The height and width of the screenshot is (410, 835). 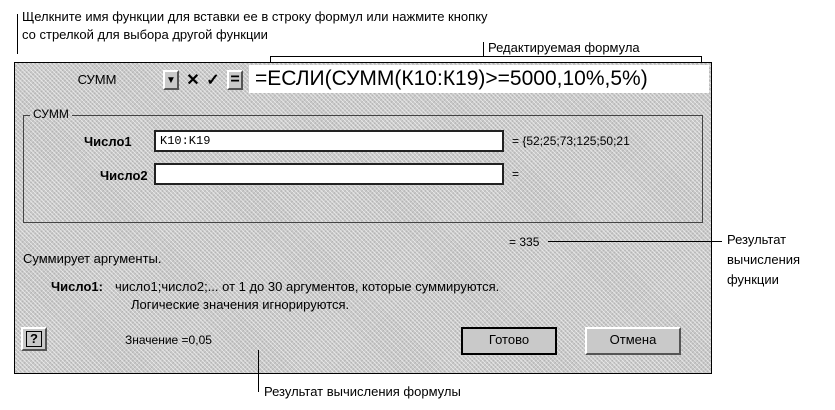 I want to click on enter-formula-button: ✓, so click(x=213, y=80).